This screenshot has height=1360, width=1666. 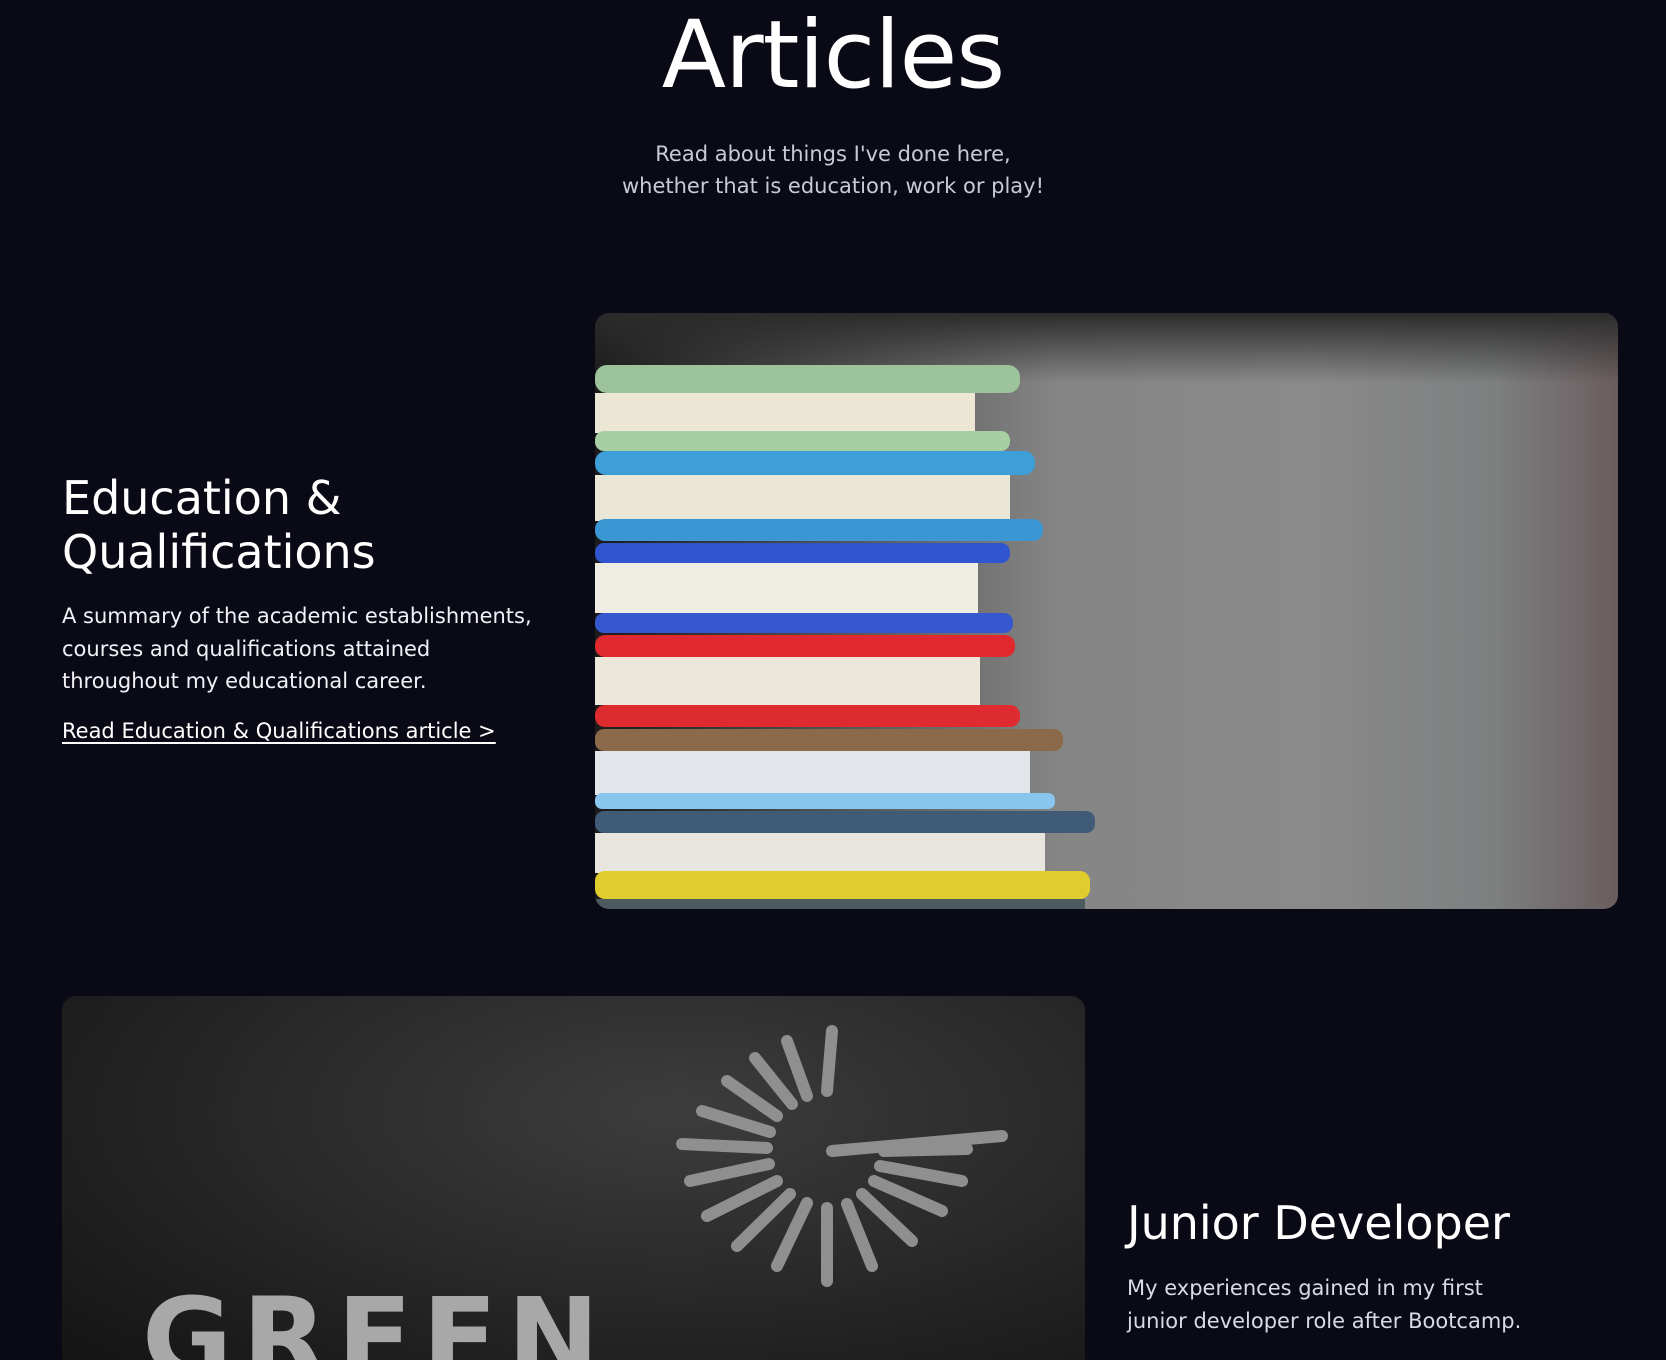 I want to click on education-article-title: Education & Qualifications, so click(x=312, y=525).